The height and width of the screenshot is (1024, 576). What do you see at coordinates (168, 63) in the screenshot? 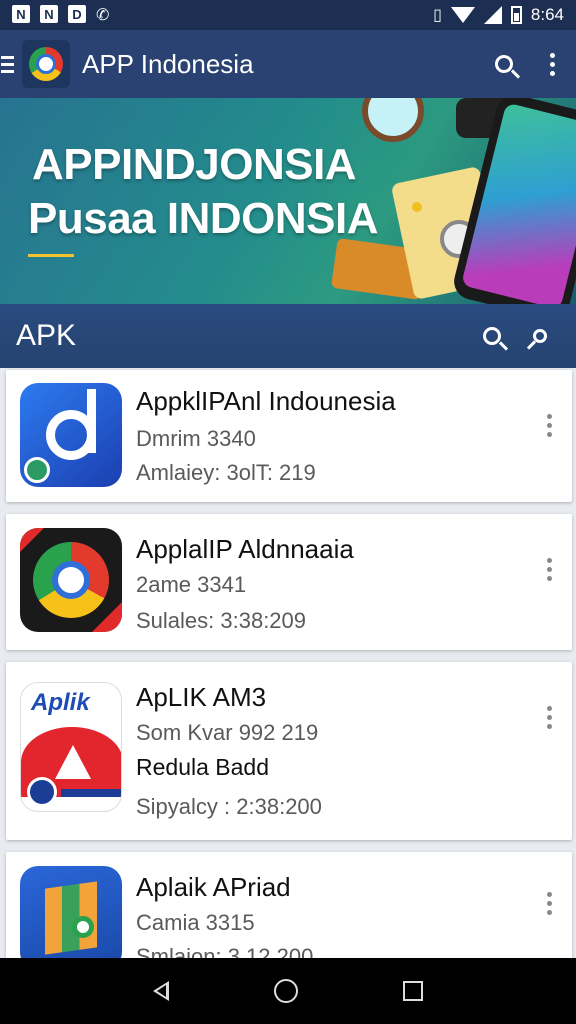
I see `app-title: APP Indonesia` at bounding box center [168, 63].